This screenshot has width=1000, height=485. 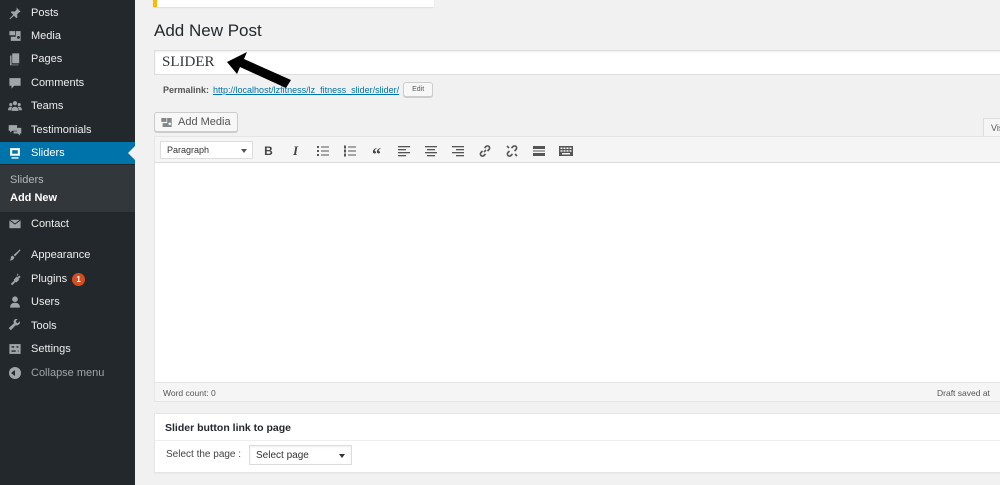 What do you see at coordinates (45, 302) in the screenshot?
I see `menu-label: Users` at bounding box center [45, 302].